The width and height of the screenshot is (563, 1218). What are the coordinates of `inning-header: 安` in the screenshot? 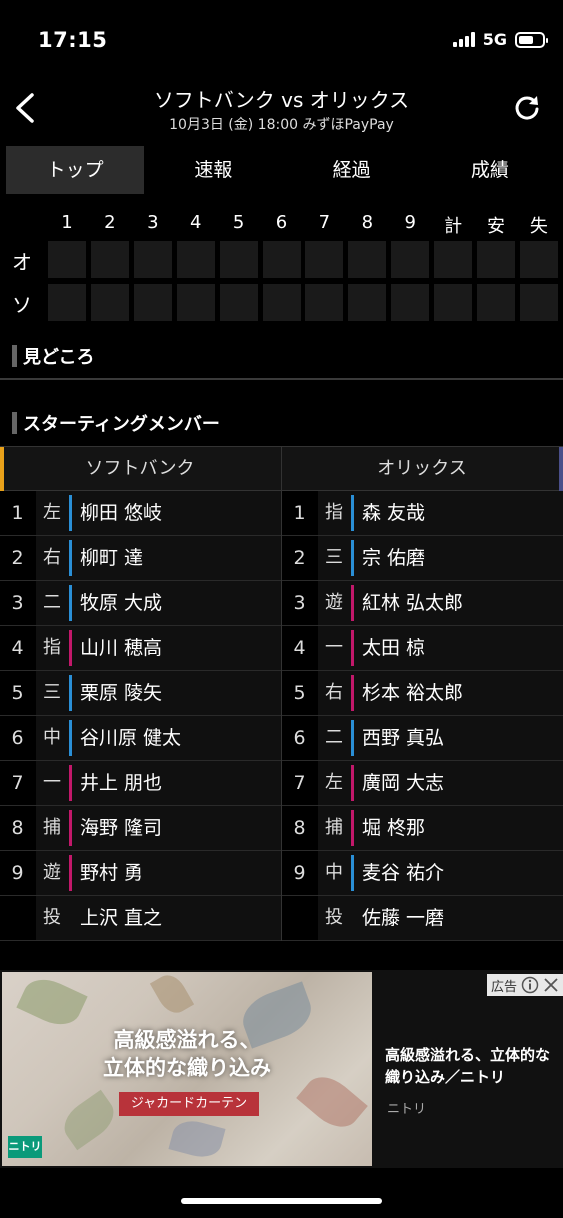 It's located at (496, 226).